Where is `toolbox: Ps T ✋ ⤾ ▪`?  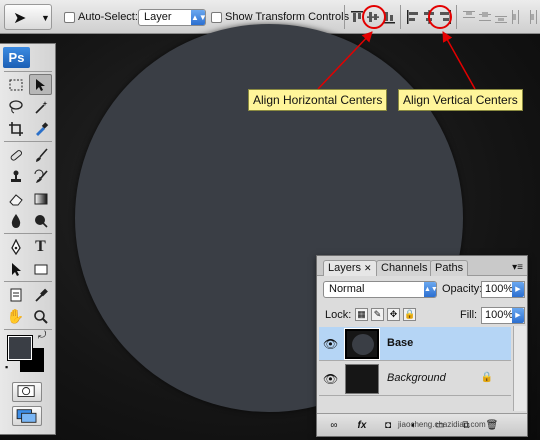
toolbox: Ps T ✋ ⤾ ▪ is located at coordinates (28, 239).